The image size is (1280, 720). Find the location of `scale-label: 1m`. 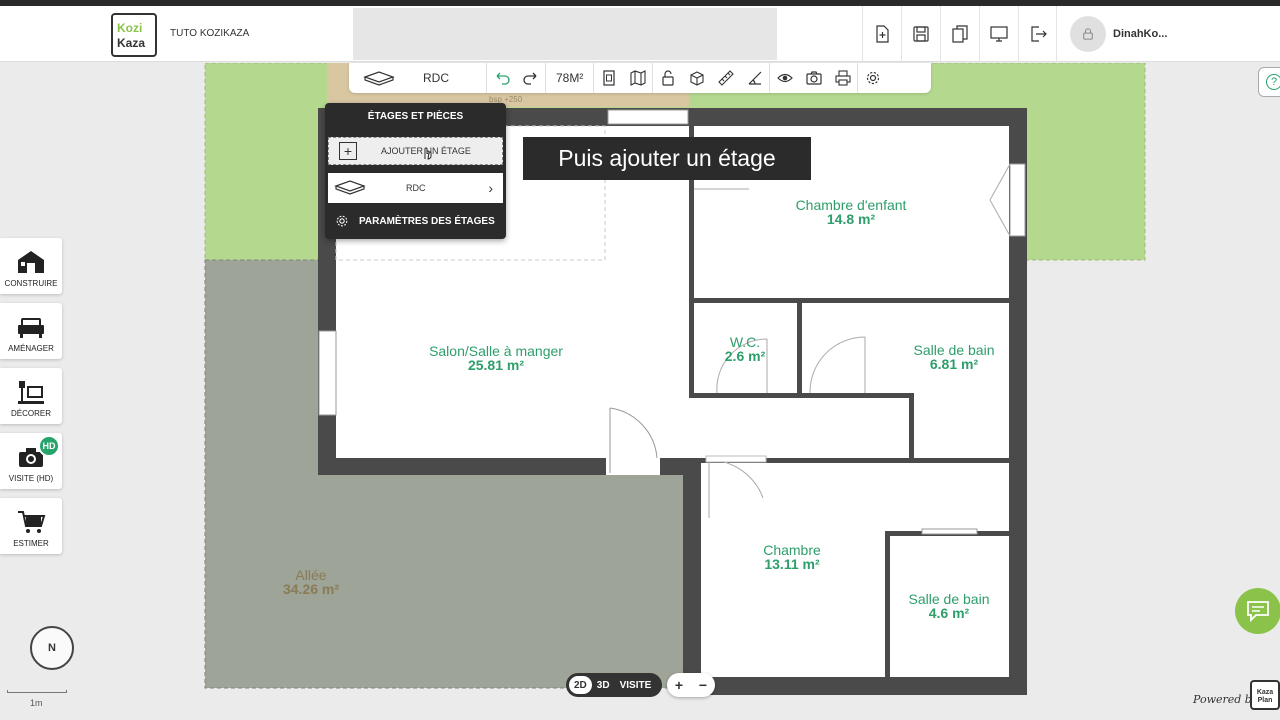

scale-label: 1m is located at coordinates (36, 703).